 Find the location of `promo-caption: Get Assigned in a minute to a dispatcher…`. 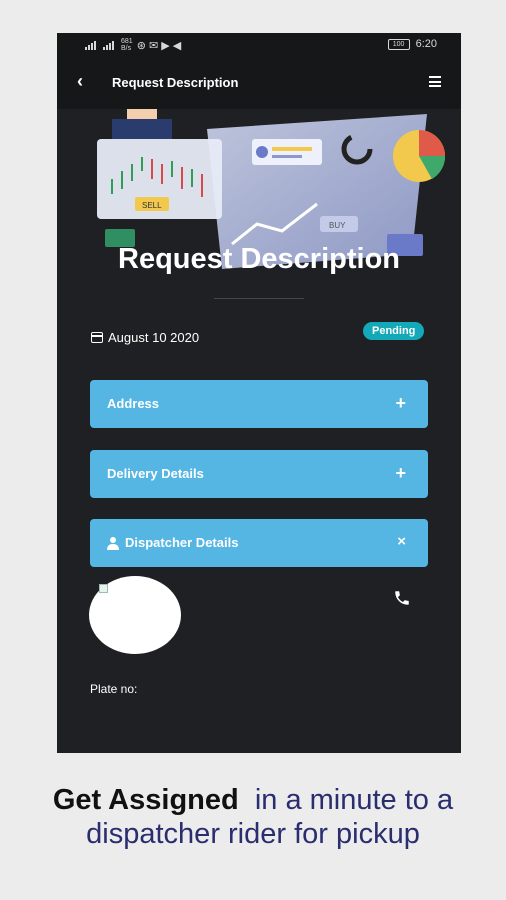

promo-caption: Get Assigned in a minute to a dispatcher… is located at coordinates (253, 817).